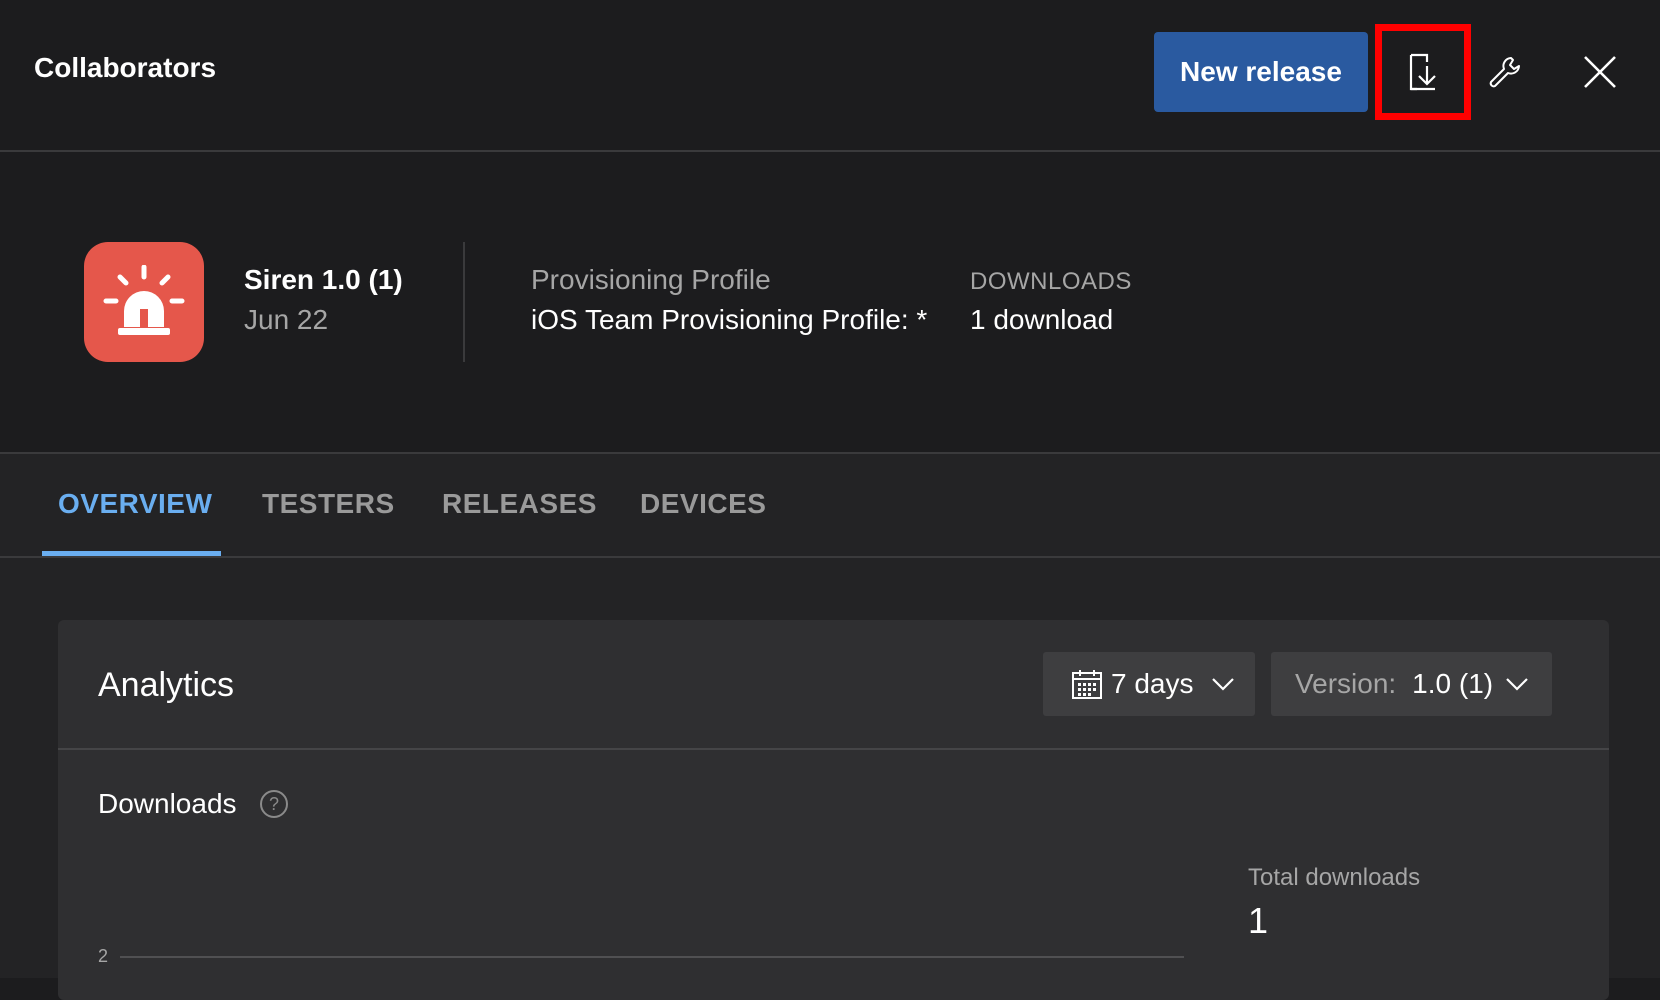 The width and height of the screenshot is (1660, 1000). I want to click on close-button, so click(1600, 72).